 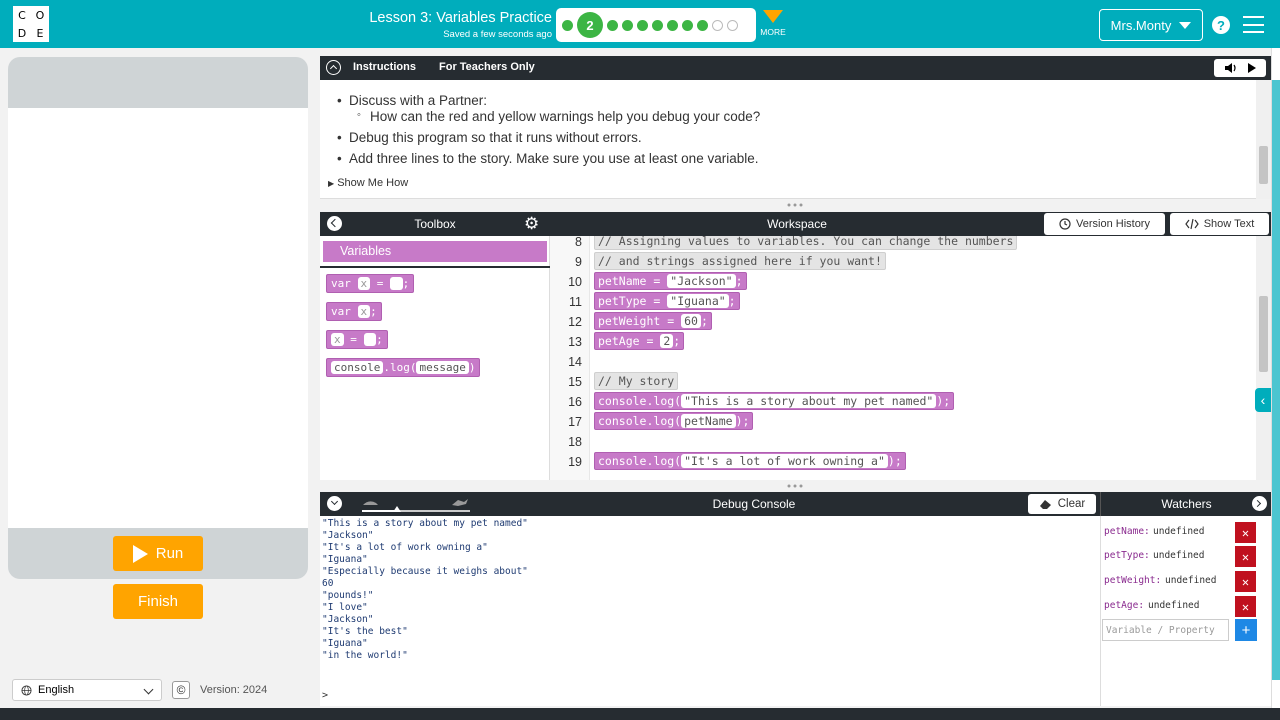 I want to click on play-icon, so click(x=1252, y=68).